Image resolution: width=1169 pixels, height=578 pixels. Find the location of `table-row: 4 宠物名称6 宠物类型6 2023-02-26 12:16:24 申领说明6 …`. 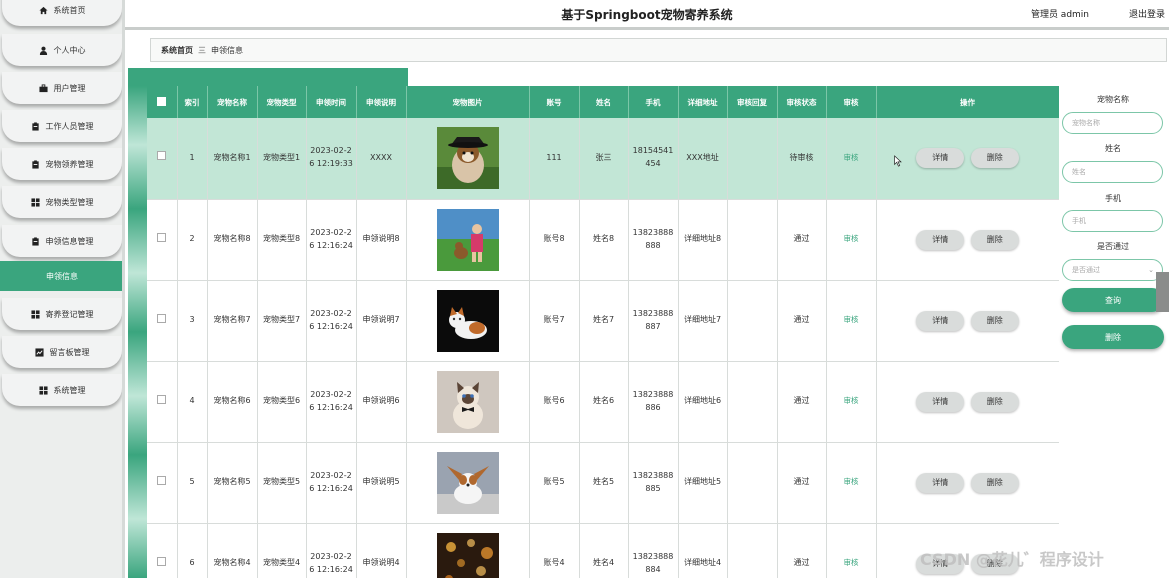

table-row: 4 宠物名称6 宠物类型6 2023-02-26 12:16:24 申领说明6 … is located at coordinates (603, 402).